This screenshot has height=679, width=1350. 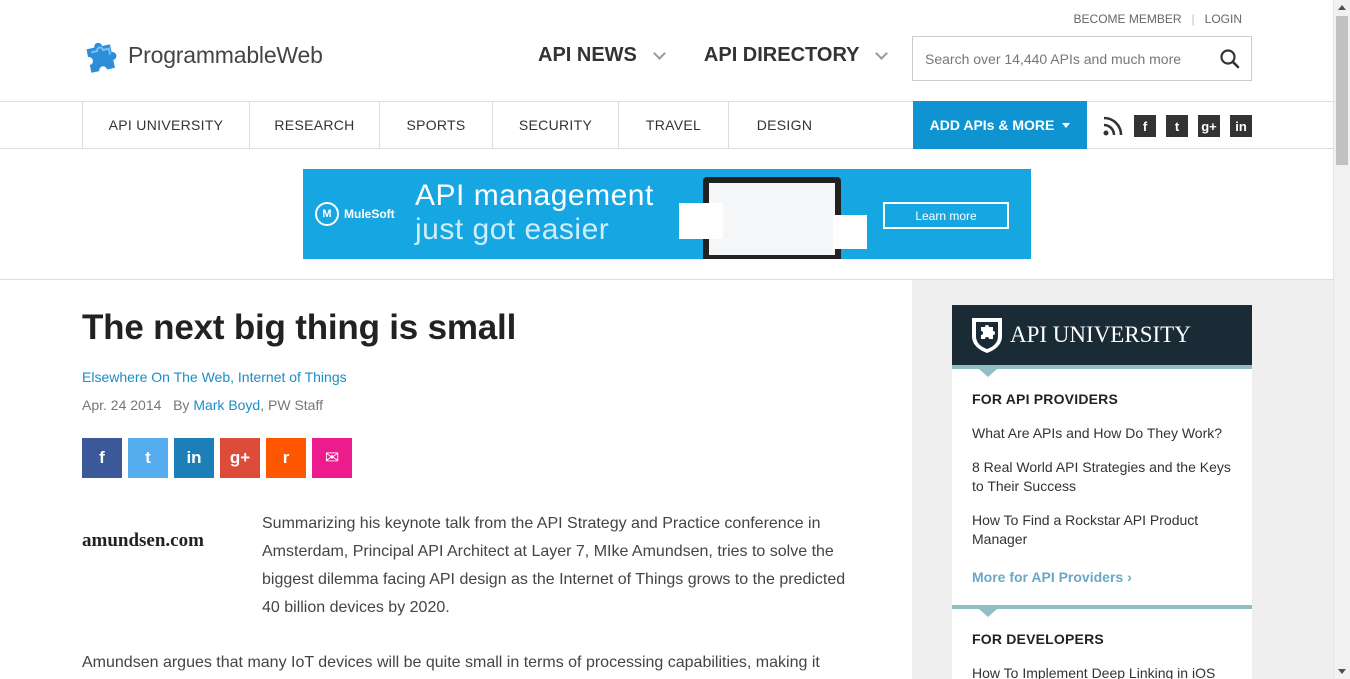 I want to click on article-title: The next big thing is small, so click(x=299, y=327).